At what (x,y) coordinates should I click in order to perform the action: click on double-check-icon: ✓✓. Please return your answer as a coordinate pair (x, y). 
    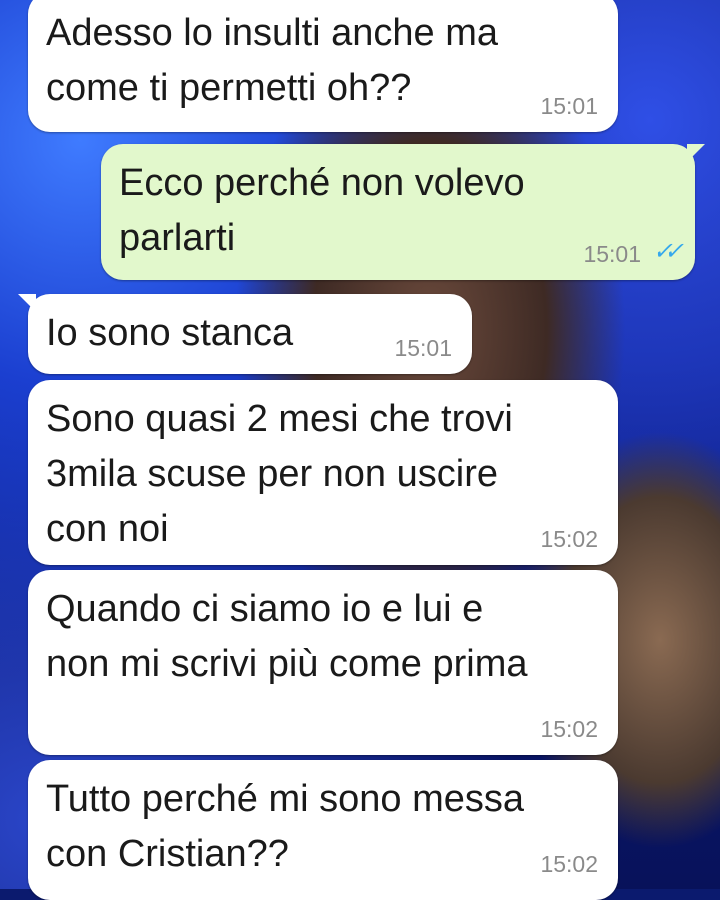
    Looking at the image, I should click on (668, 251).